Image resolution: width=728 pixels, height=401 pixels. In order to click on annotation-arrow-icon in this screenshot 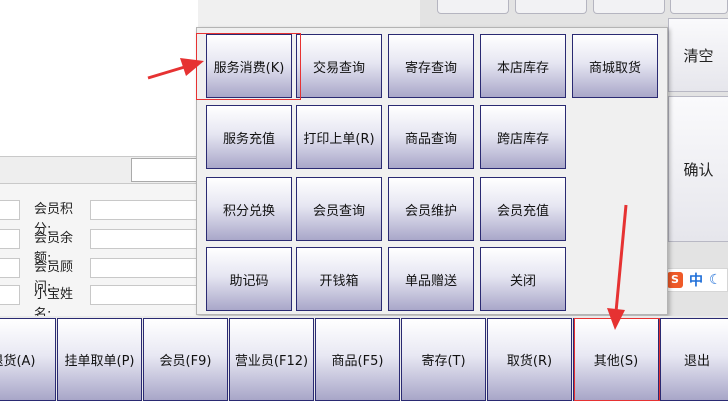, I will do `click(617, 267)`.